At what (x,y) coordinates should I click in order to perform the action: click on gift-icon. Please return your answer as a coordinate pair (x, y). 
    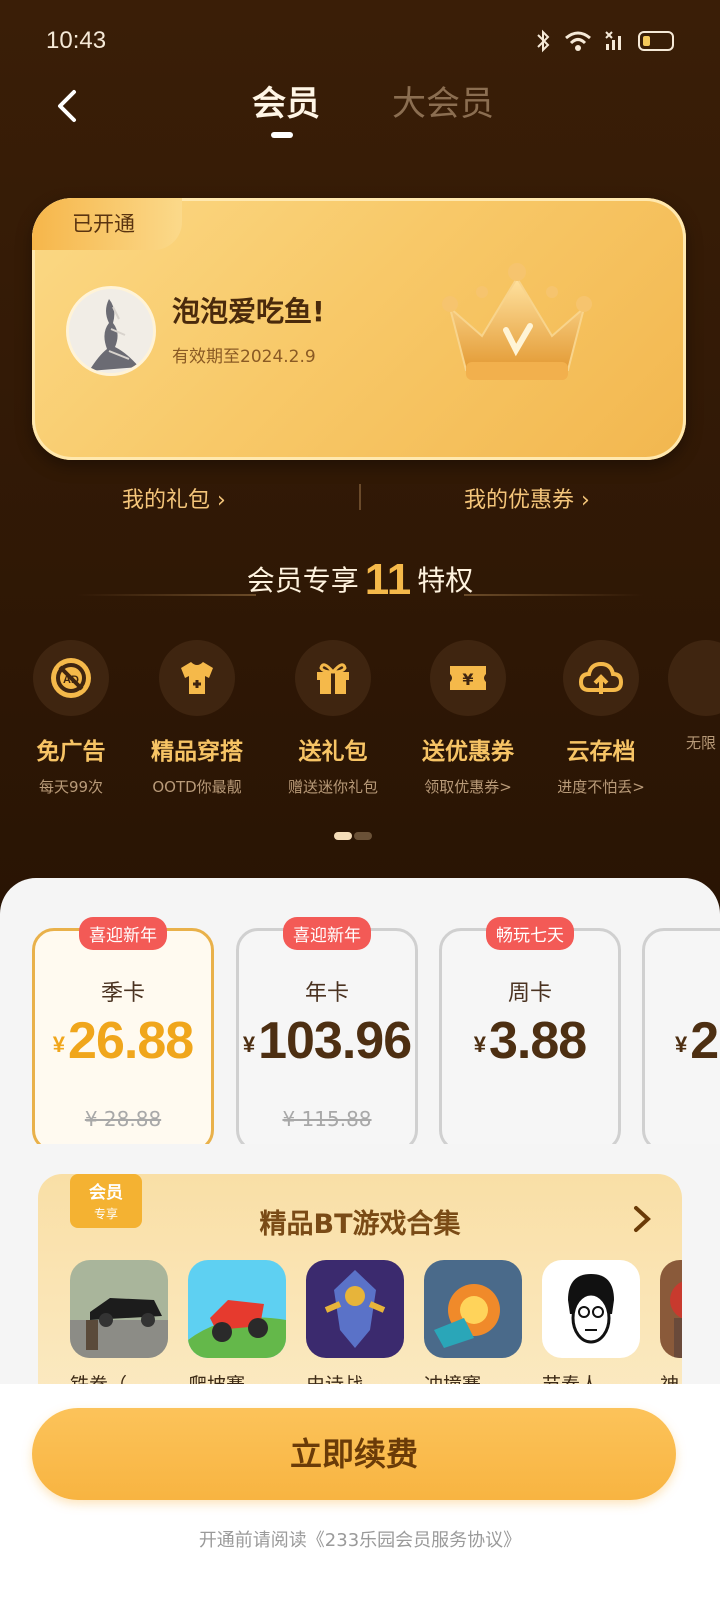
    Looking at the image, I should click on (333, 678).